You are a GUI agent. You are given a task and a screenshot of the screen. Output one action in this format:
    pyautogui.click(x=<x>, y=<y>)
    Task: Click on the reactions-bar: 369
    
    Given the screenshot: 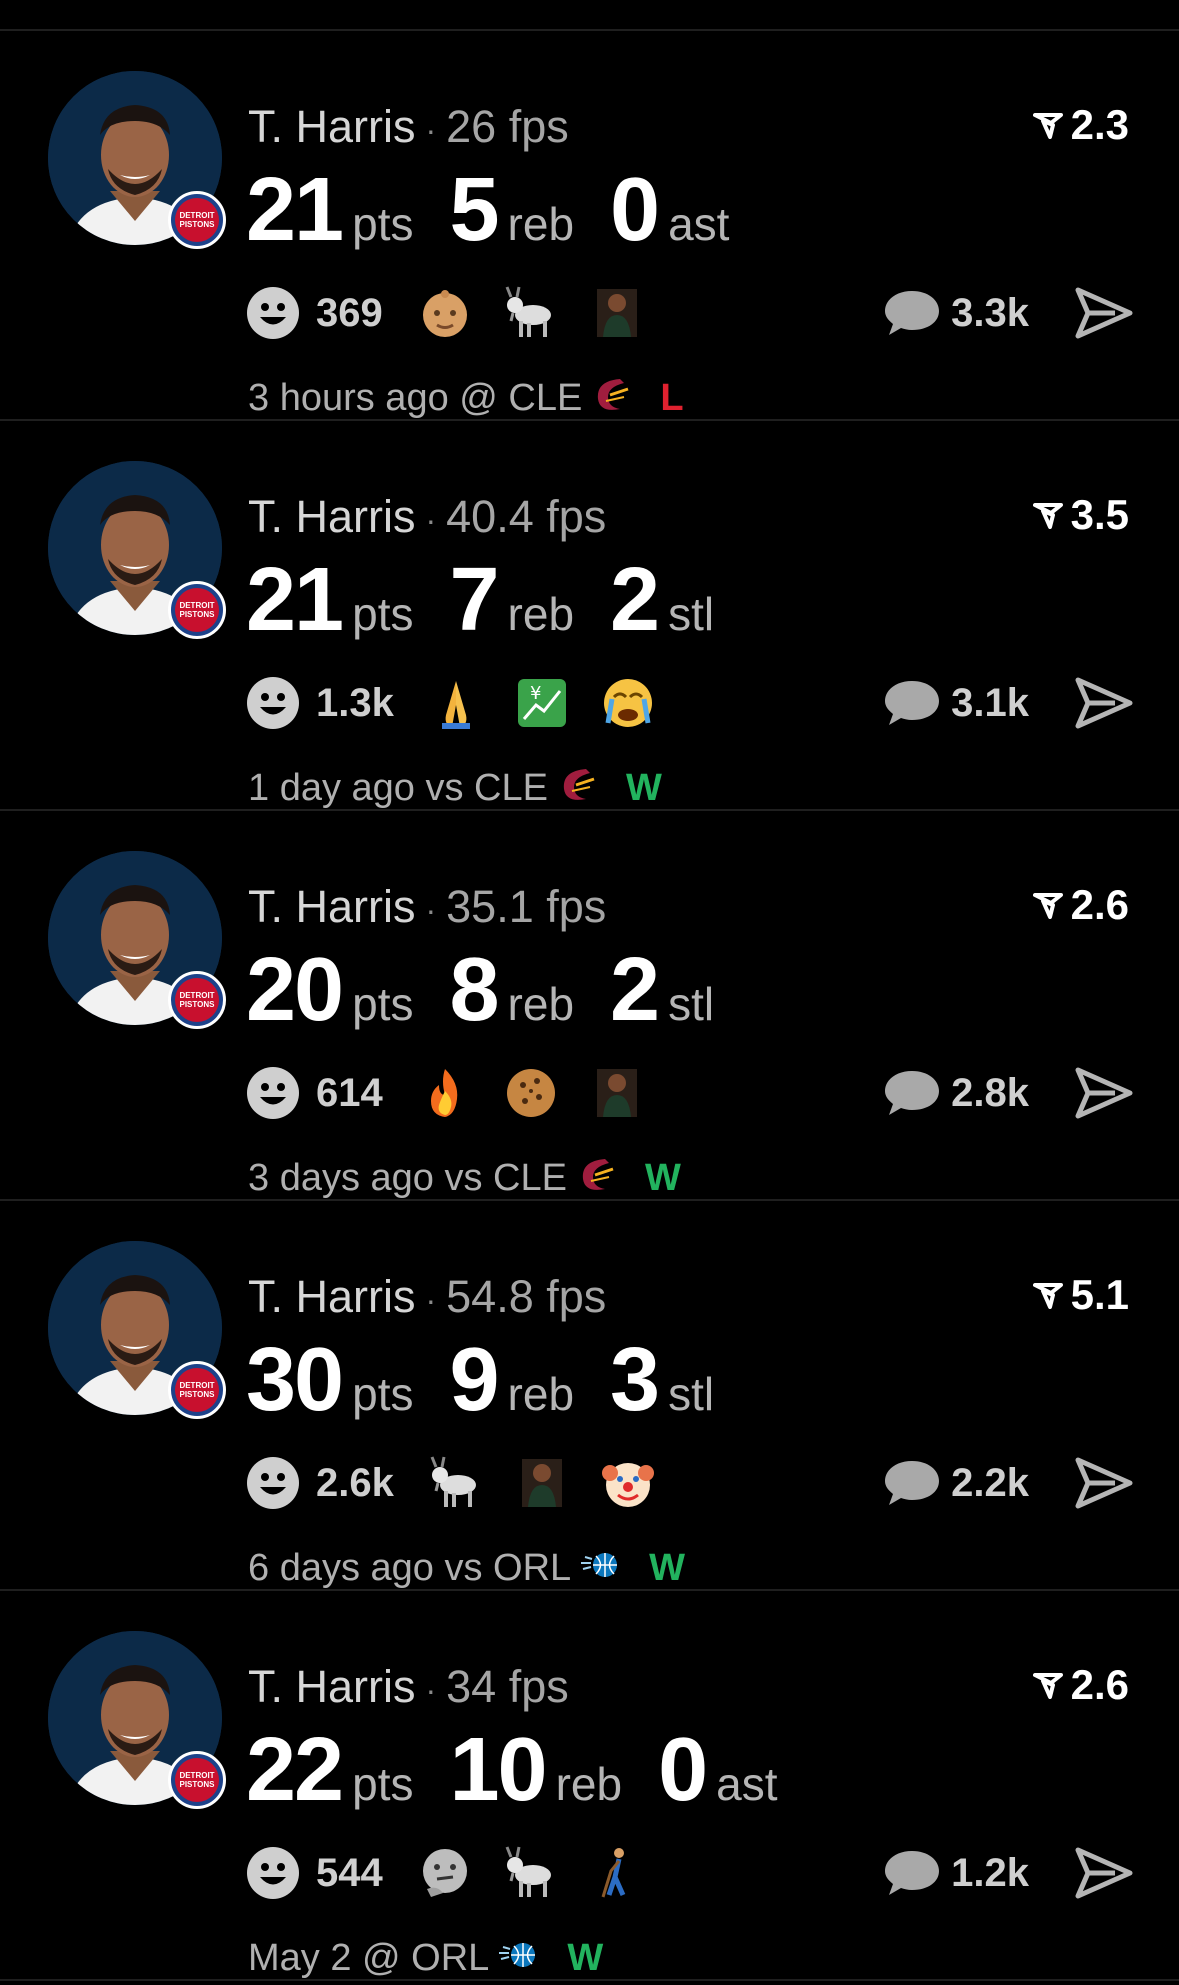 What is the action you would take?
    pyautogui.click(x=460, y=313)
    